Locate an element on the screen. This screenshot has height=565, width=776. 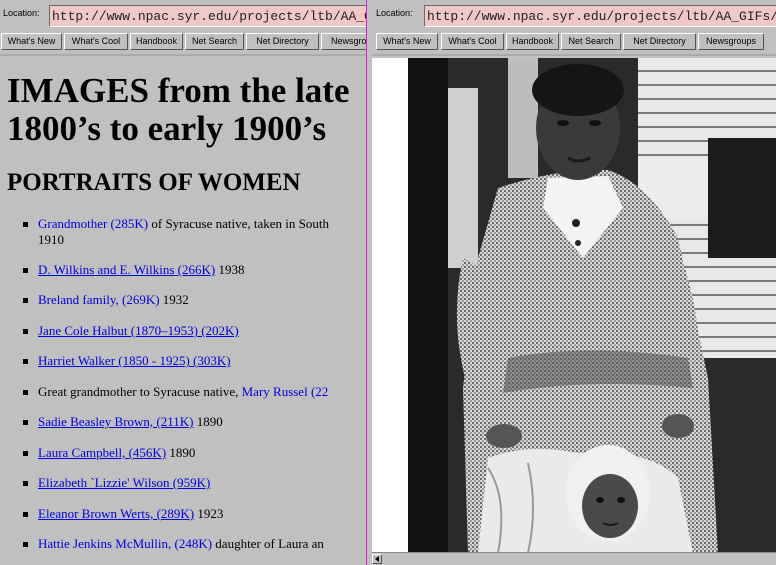
list-item-text: Great grandmother to Syracuse native, is located at coordinates (140, 391).